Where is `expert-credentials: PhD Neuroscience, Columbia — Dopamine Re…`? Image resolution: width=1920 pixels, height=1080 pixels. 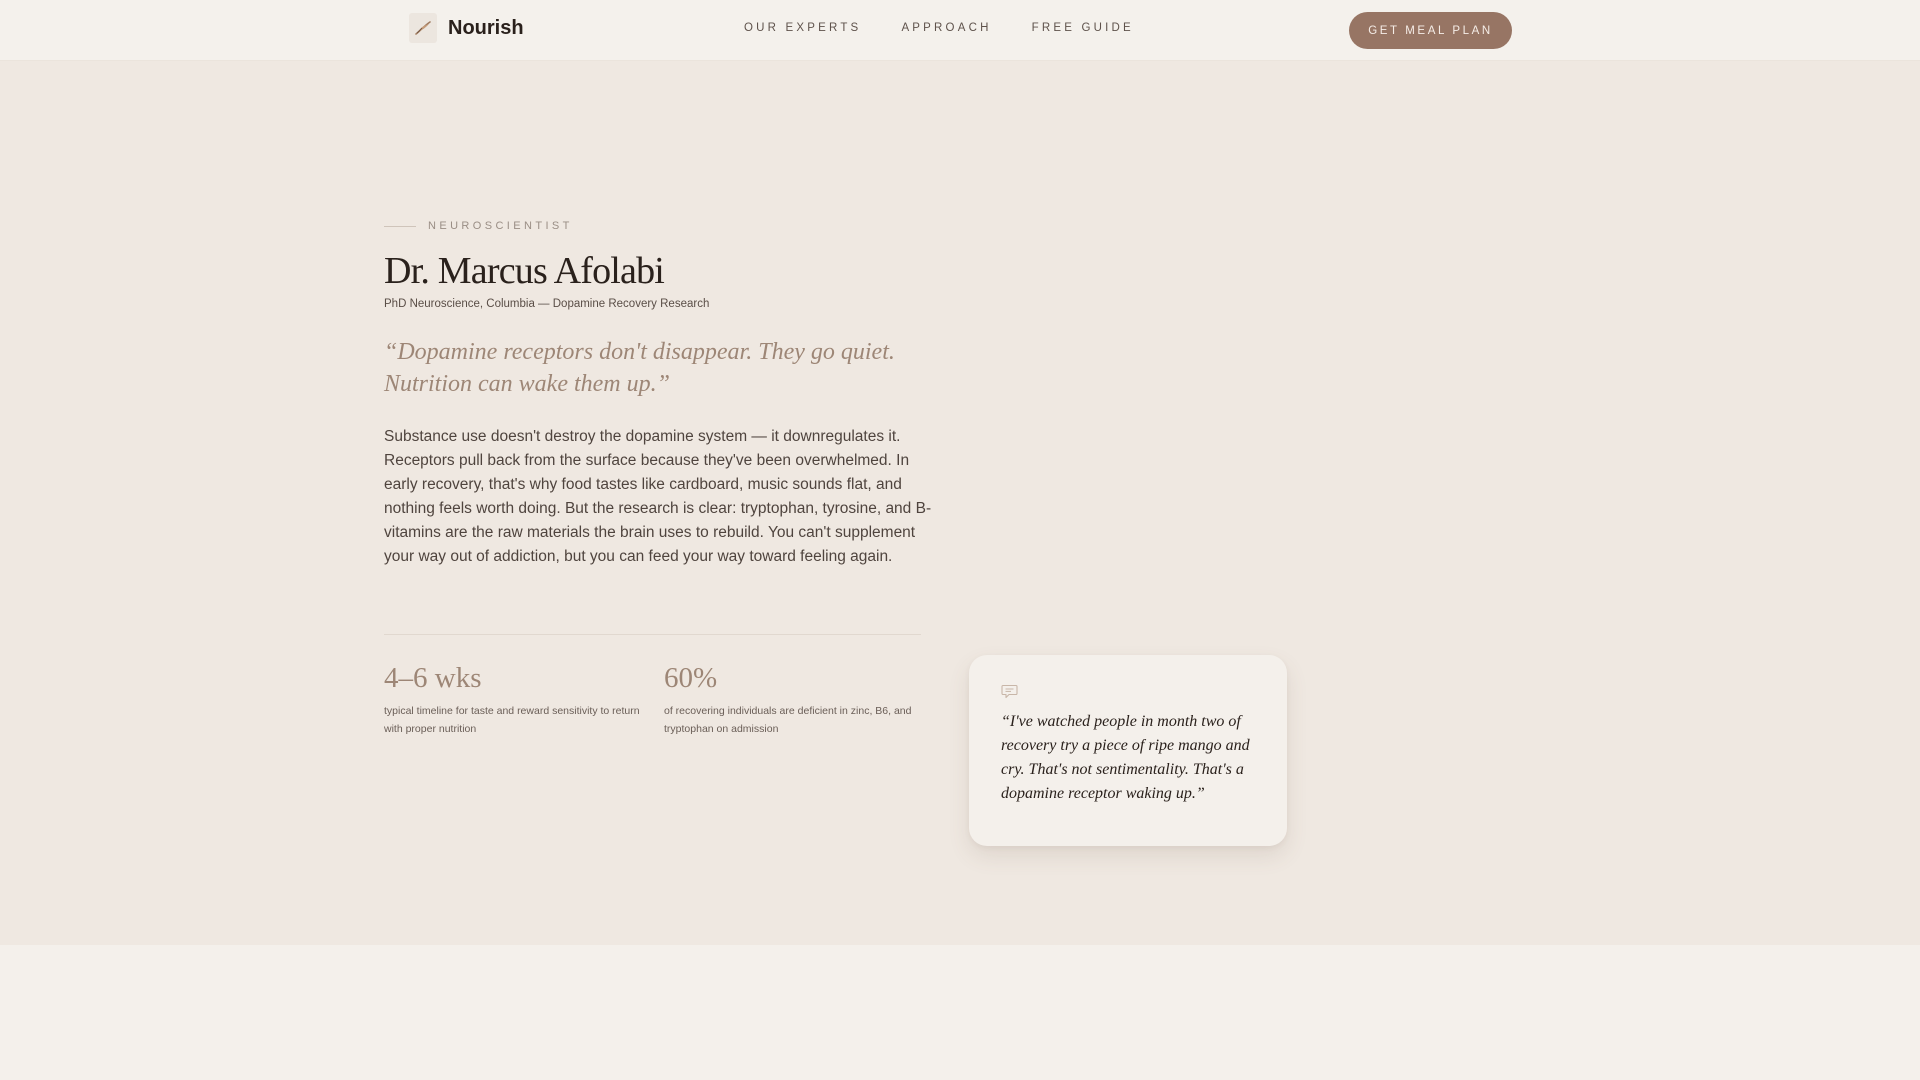
expert-credentials: PhD Neuroscience, Columbia — Dopamine Re… is located at coordinates (547, 304).